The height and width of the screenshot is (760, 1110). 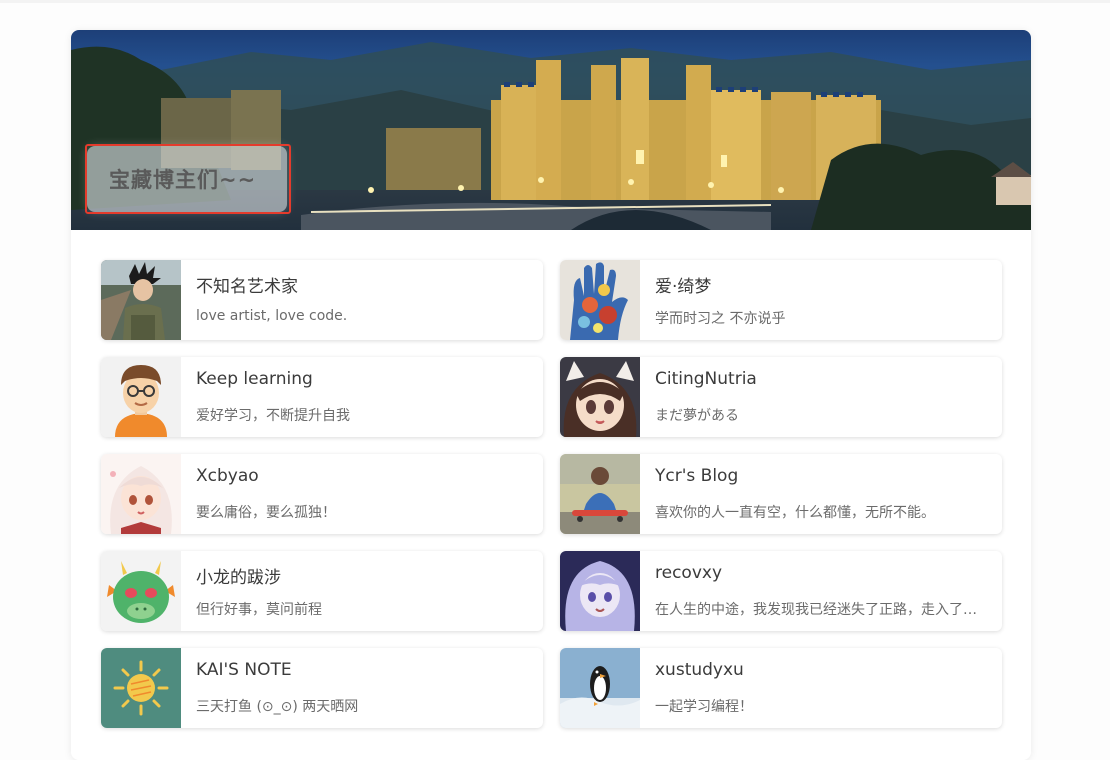 What do you see at coordinates (781, 688) in the screenshot?
I see `friend-card: xustudyxu 一起学习编程！` at bounding box center [781, 688].